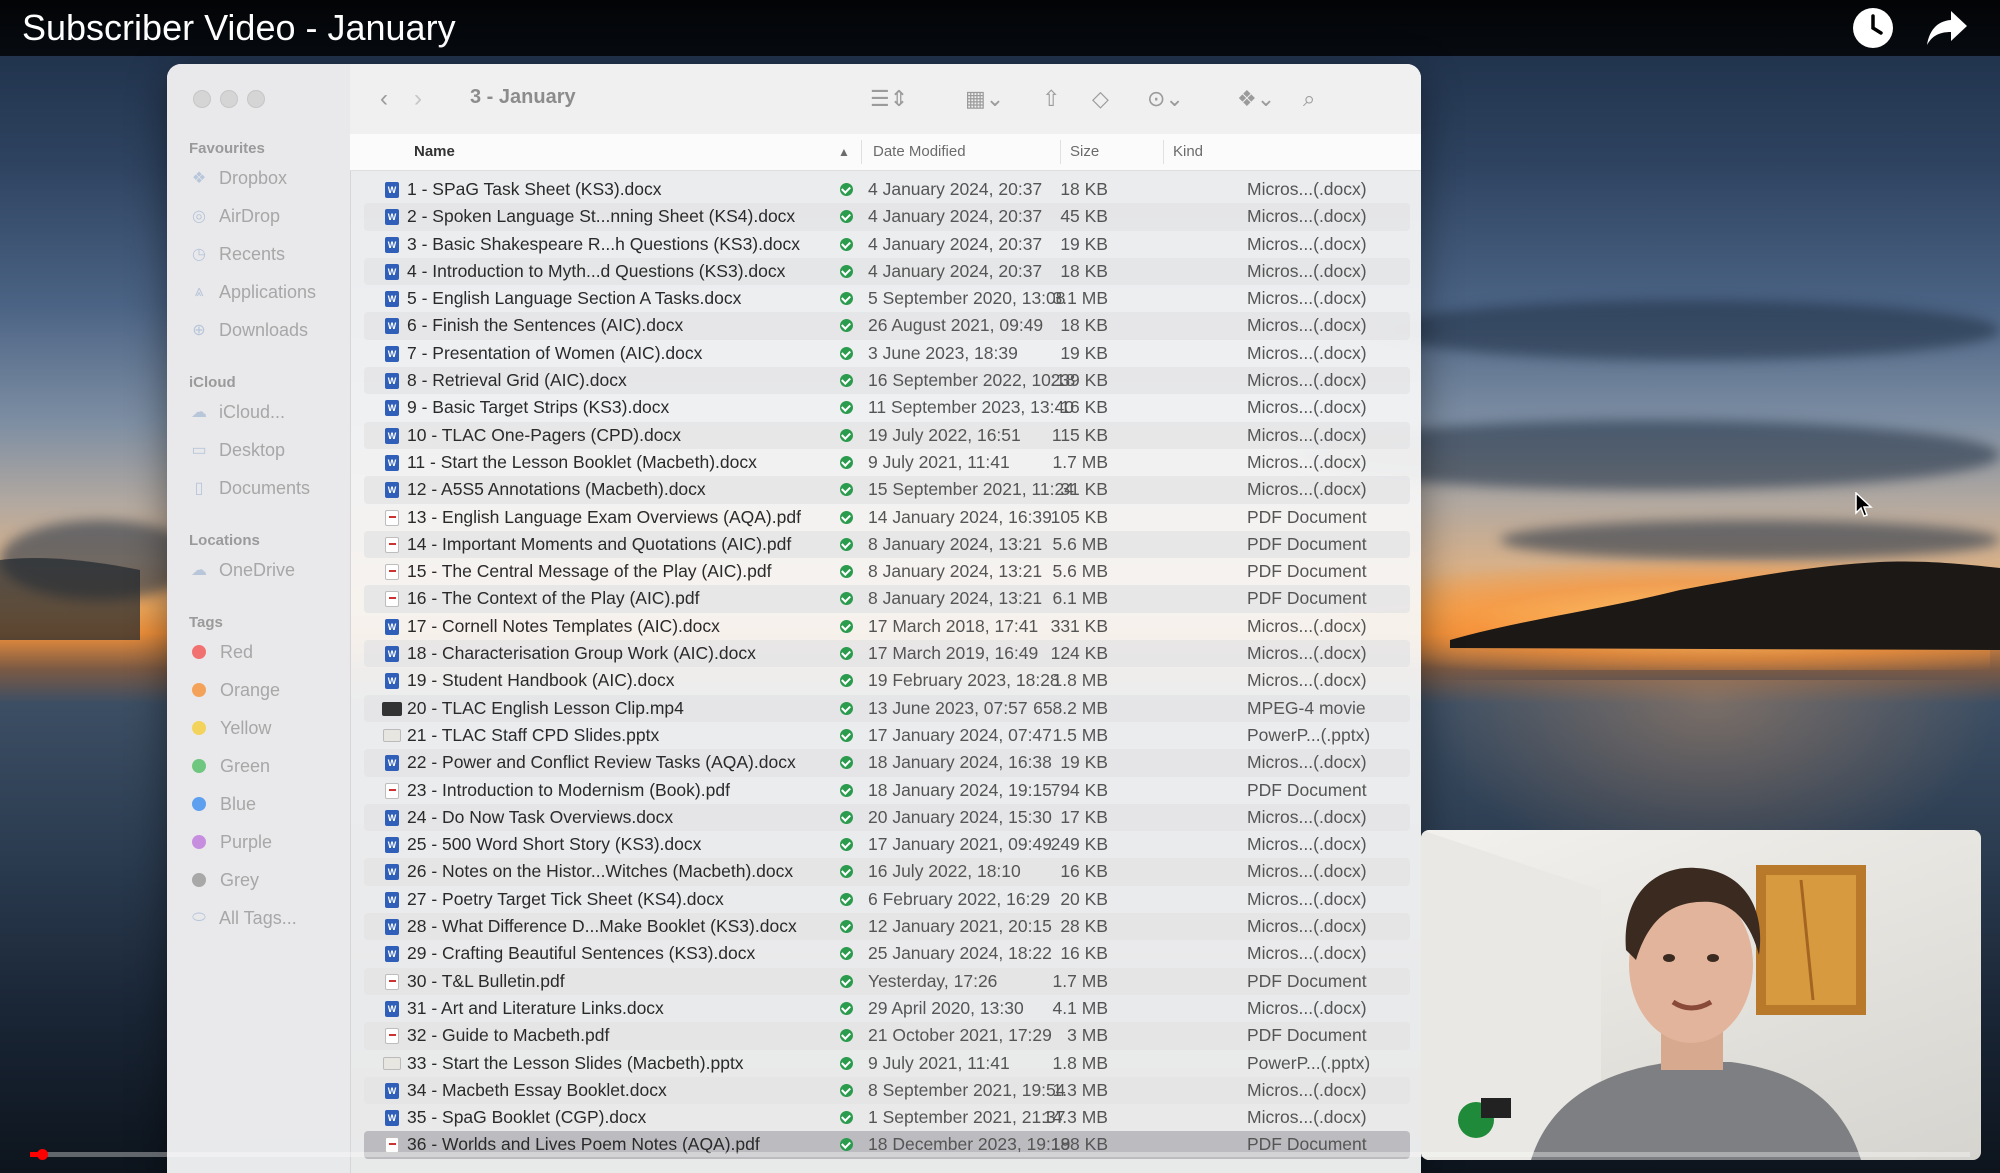 The width and height of the screenshot is (2000, 1173). I want to click on video-progress-bar, so click(1000, 1154).